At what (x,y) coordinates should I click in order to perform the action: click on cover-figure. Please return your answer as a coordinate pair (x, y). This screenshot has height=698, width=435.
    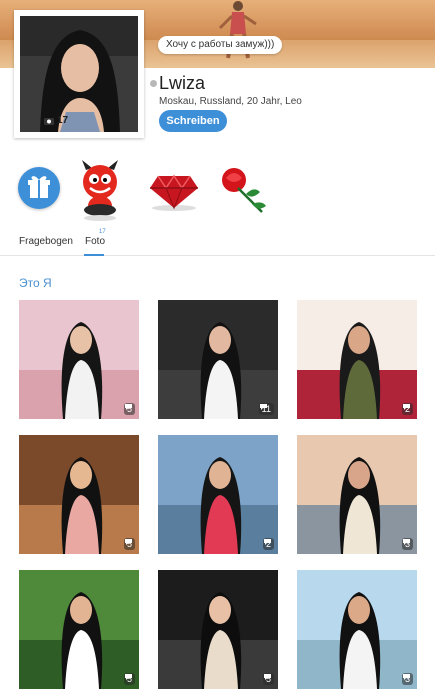
    Looking at the image, I should click on (237, 30).